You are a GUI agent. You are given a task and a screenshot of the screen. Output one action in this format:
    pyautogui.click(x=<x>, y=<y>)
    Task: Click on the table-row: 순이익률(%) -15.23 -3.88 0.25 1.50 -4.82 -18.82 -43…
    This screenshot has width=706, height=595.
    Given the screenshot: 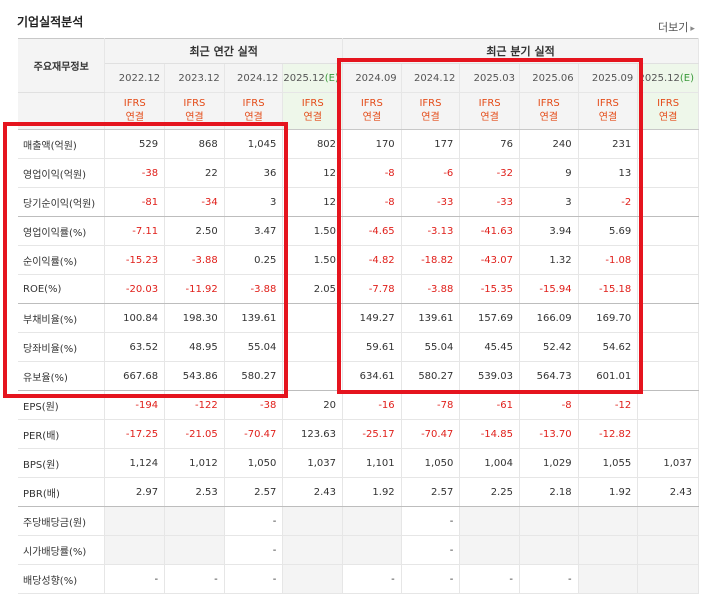 What is the action you would take?
    pyautogui.click(x=358, y=260)
    